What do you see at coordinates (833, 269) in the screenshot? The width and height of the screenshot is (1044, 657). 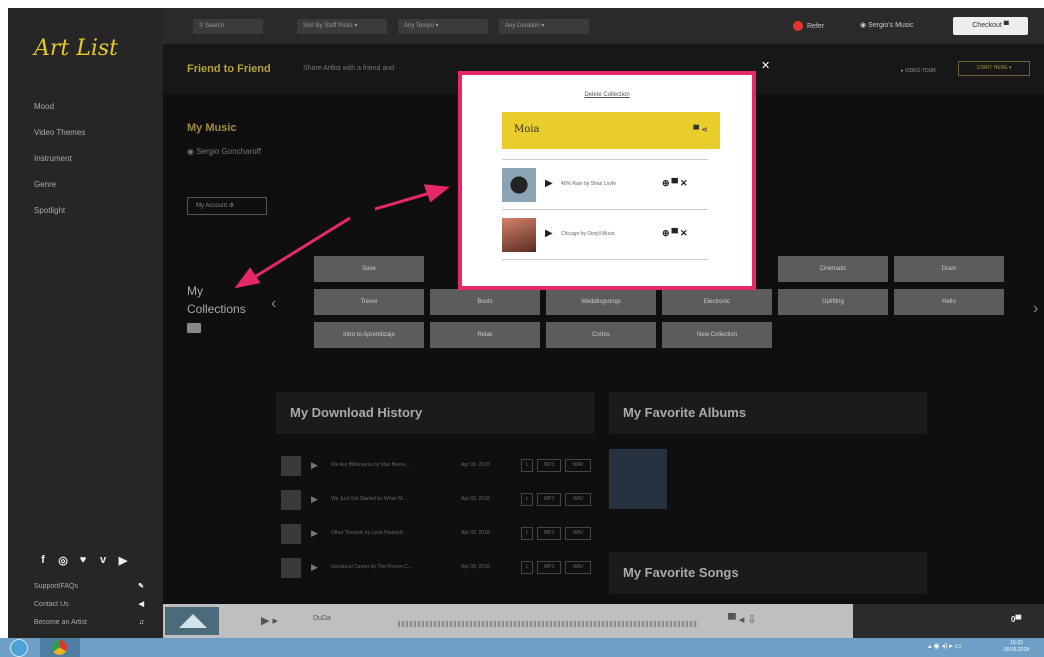 I see `collection-tile: Cinematic` at bounding box center [833, 269].